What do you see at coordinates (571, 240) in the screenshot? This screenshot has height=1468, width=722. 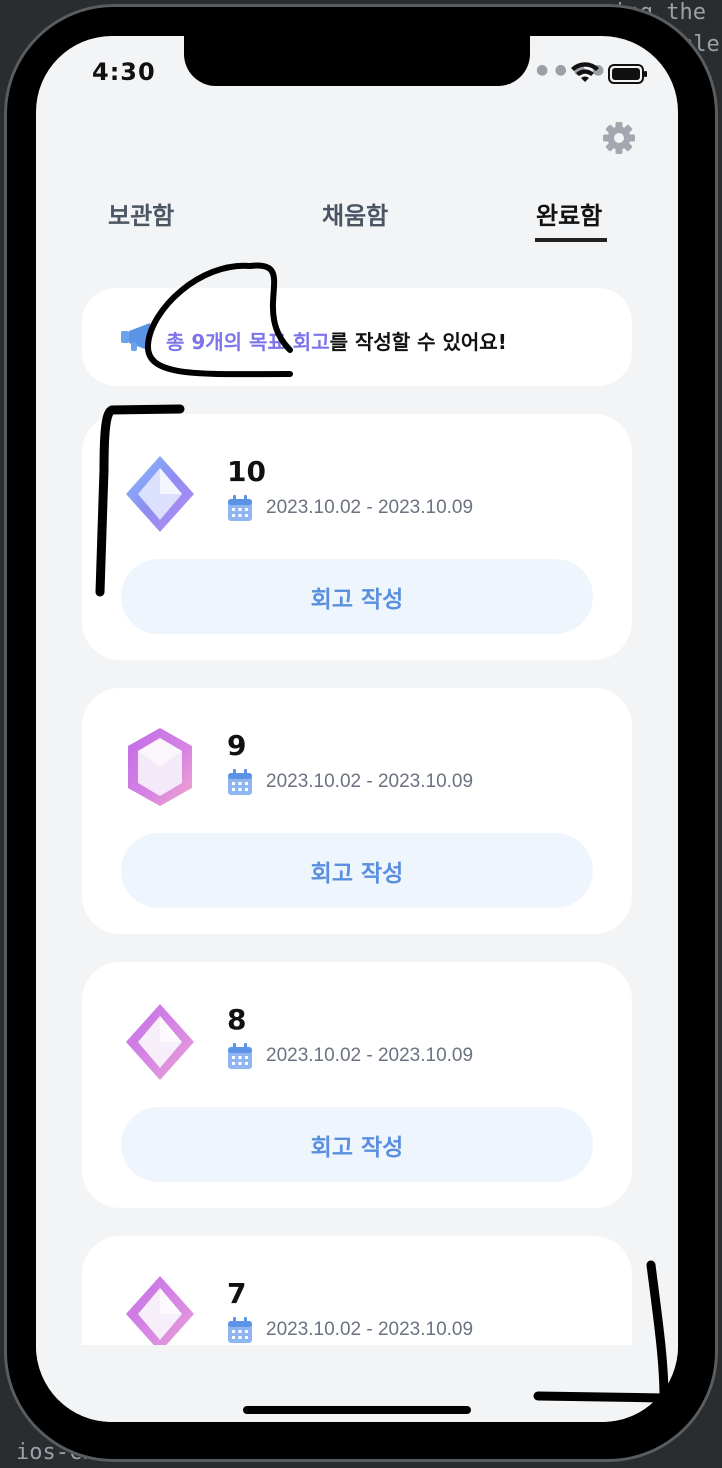 I see `active-tab-indicator` at bounding box center [571, 240].